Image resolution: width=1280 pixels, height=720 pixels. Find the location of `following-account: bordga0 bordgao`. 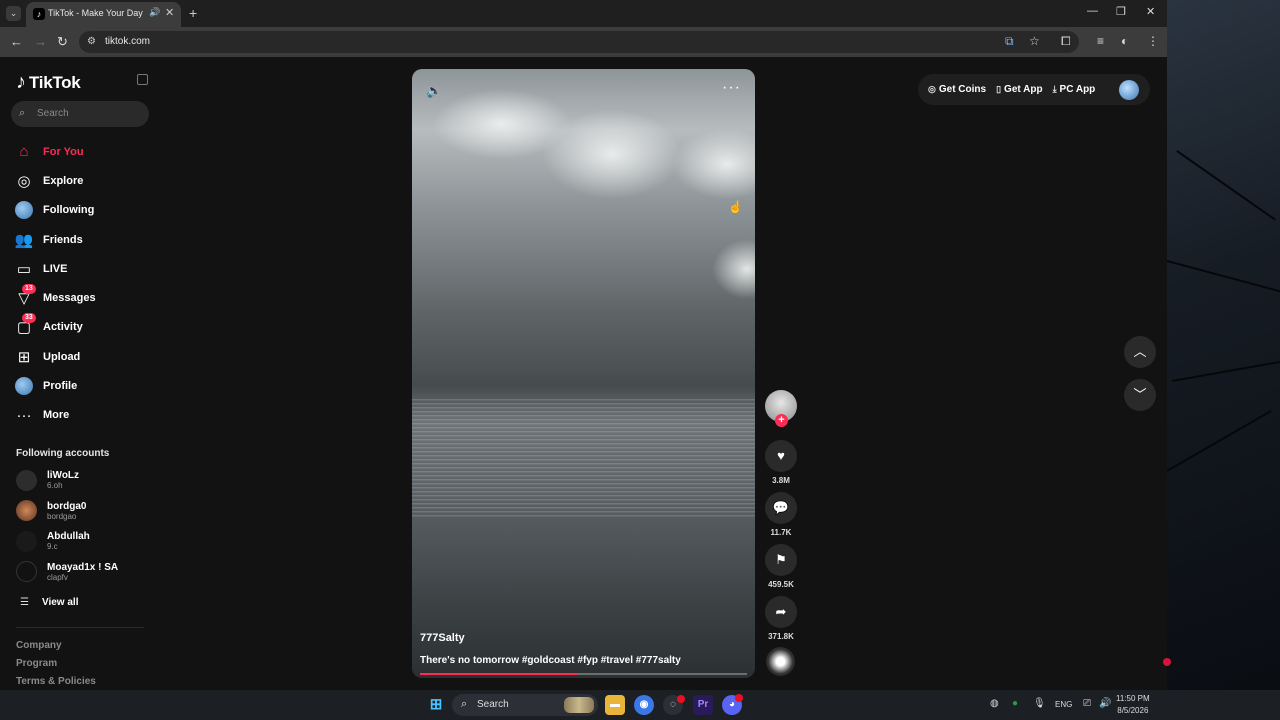

following-account: bordga0 bordgao is located at coordinates (81, 511).